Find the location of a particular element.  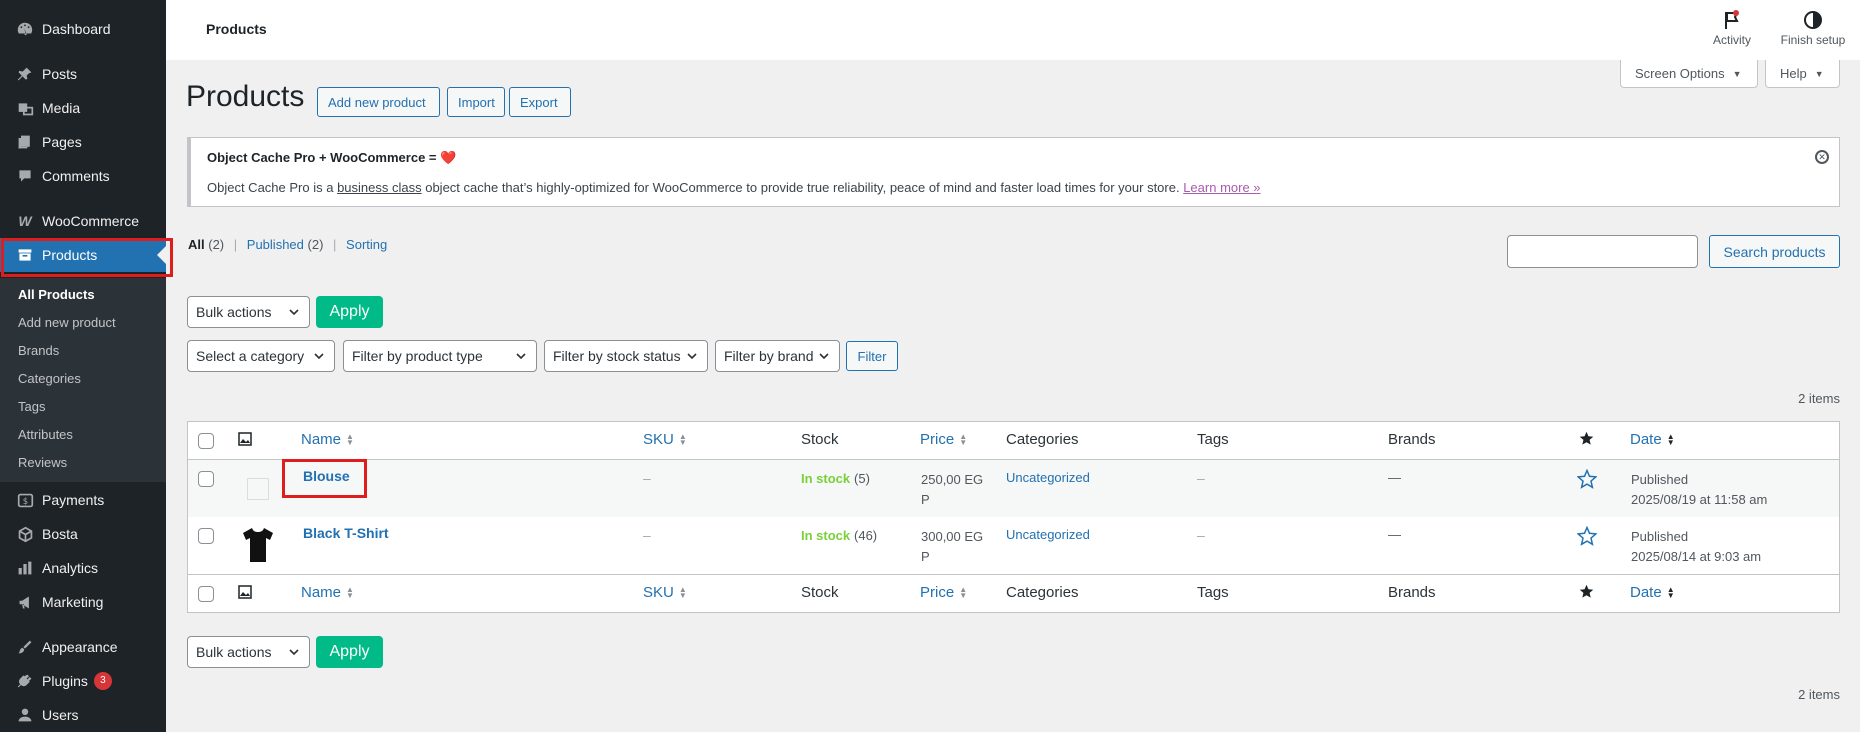

plugin-icon is located at coordinates (25, 681).